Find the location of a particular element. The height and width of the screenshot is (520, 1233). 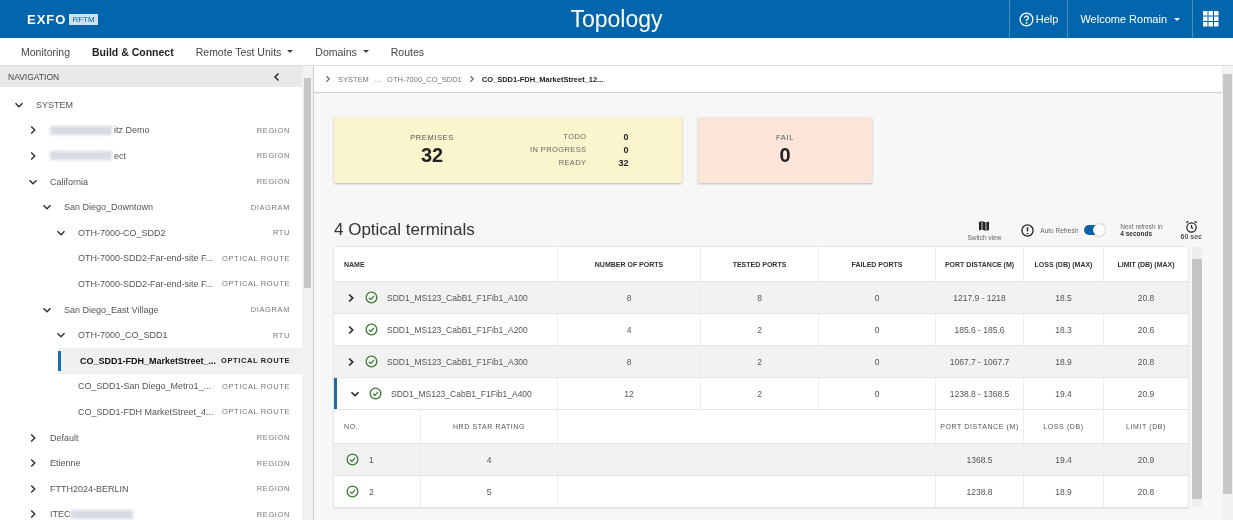

tree-item: SYSTEM is located at coordinates (151, 105).